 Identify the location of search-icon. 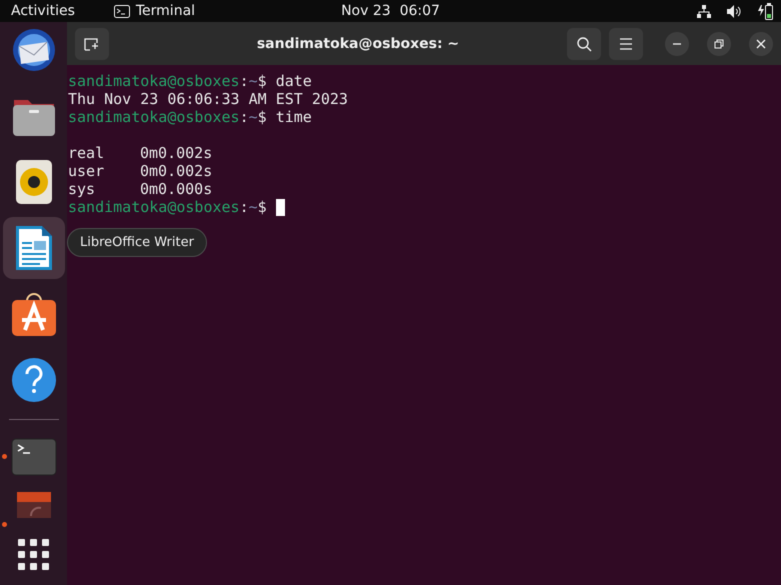
(584, 44).